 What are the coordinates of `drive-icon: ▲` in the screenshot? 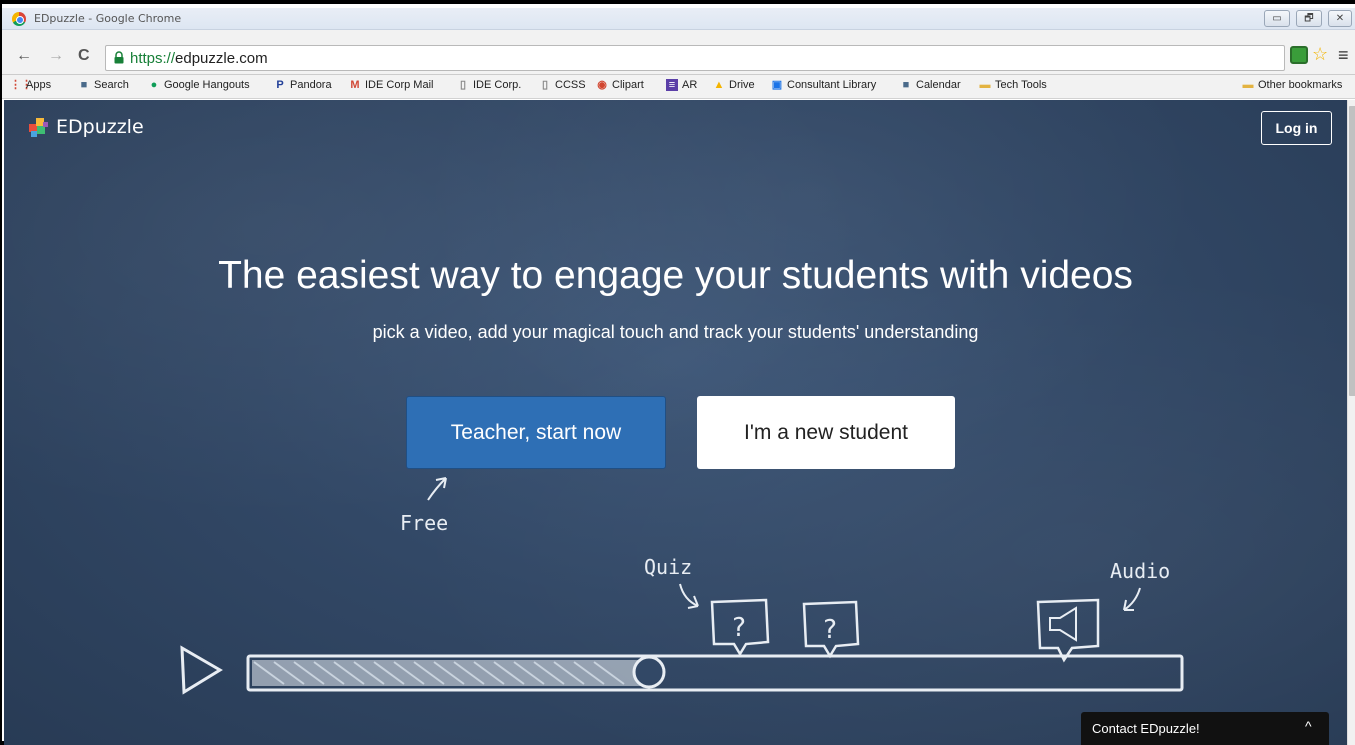 It's located at (719, 85).